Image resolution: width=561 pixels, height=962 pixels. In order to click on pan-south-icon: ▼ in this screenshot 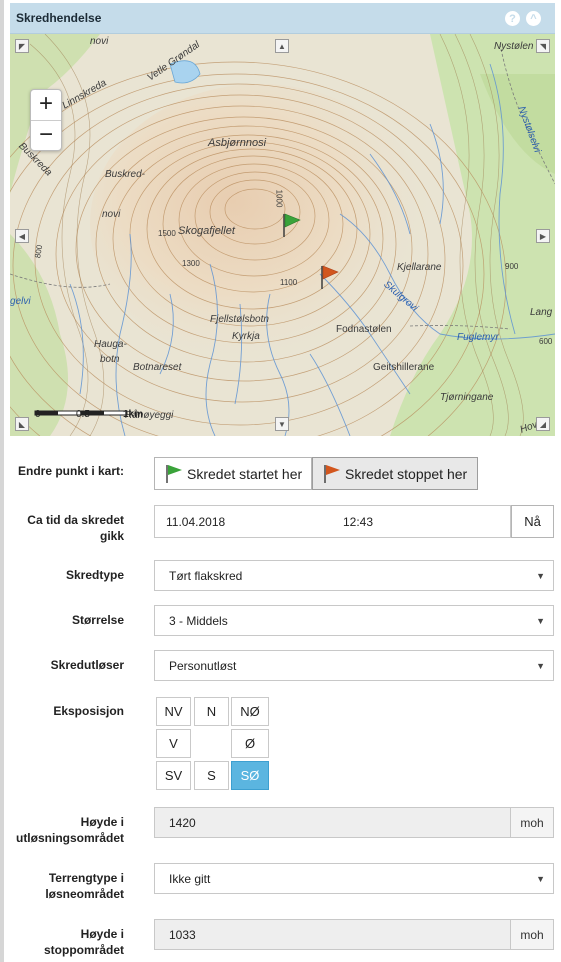, I will do `click(282, 424)`.